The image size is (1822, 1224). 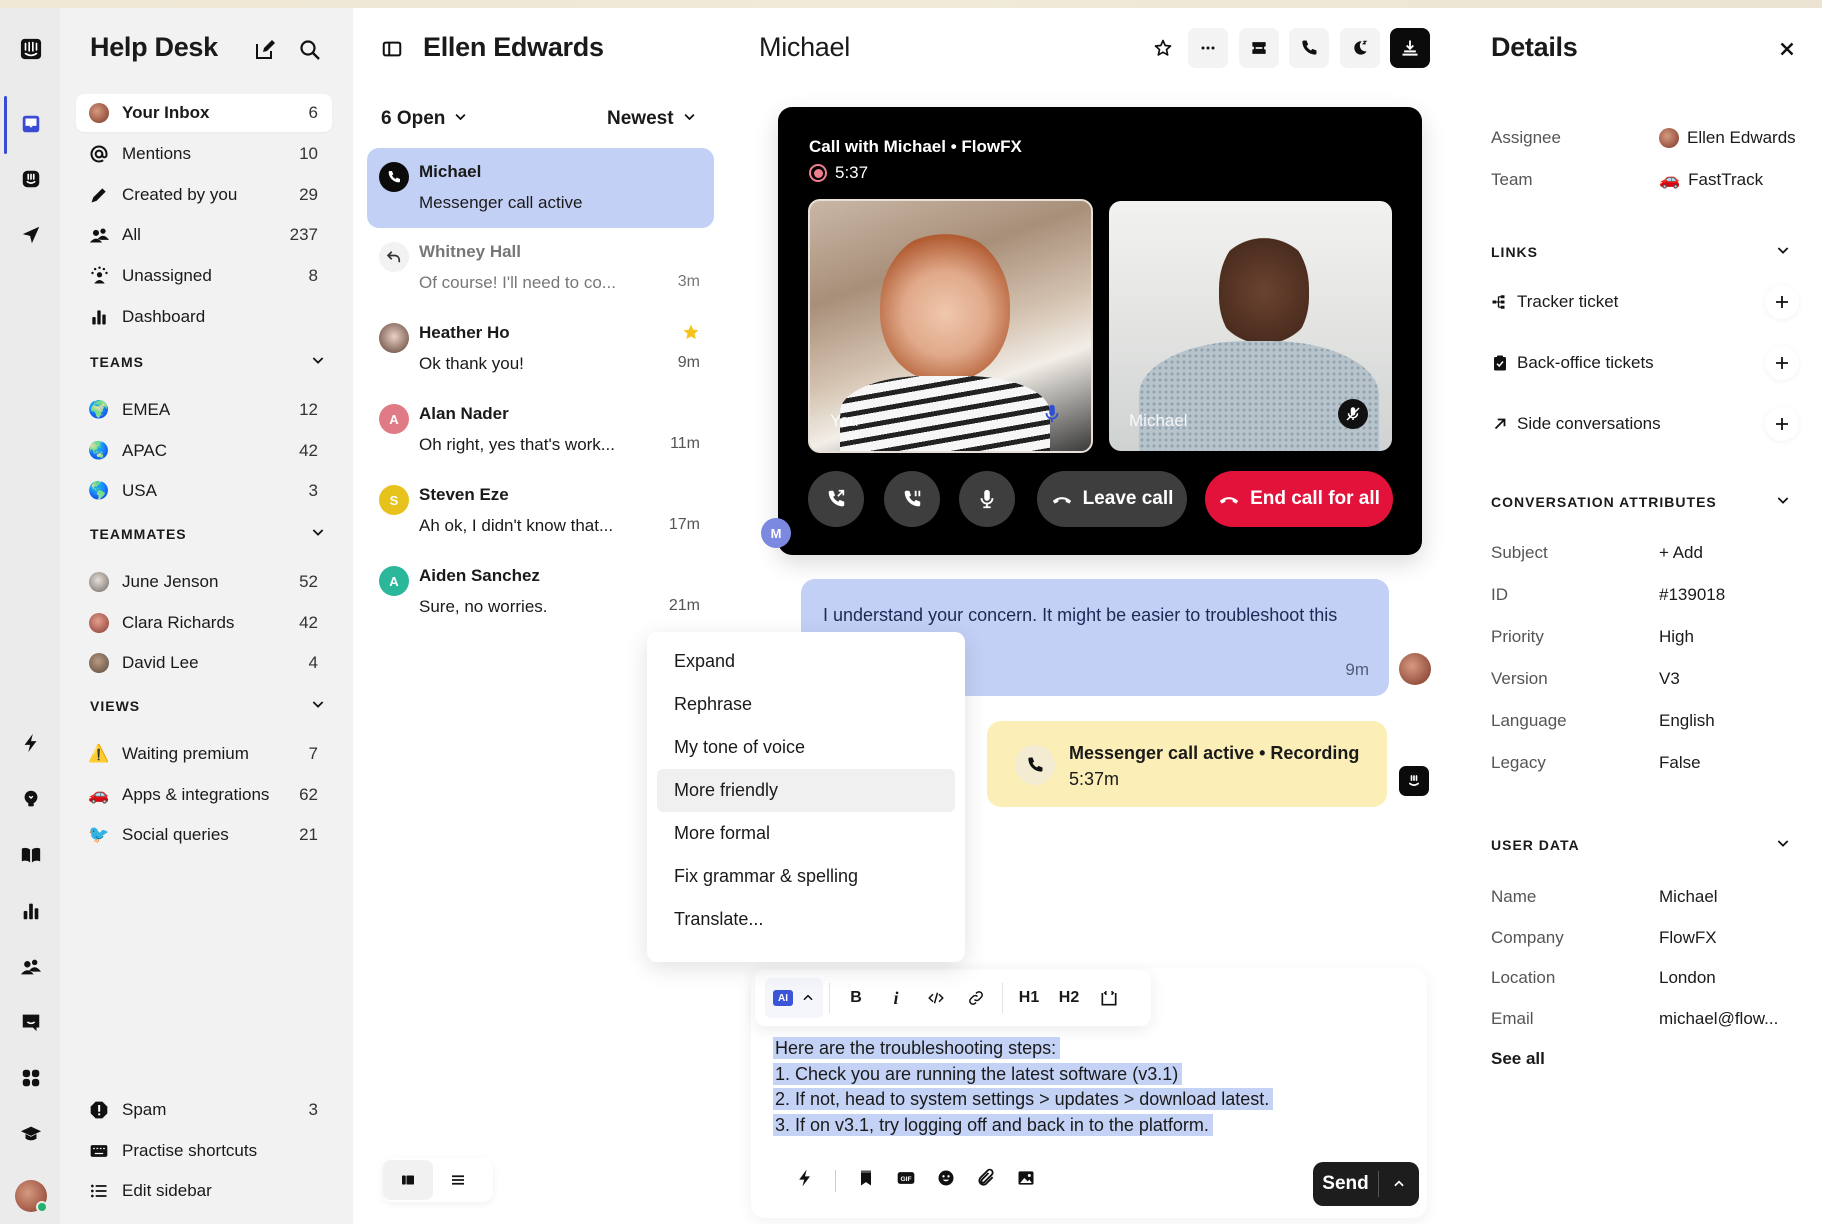 What do you see at coordinates (1069, 998) in the screenshot?
I see `heading2-button: H2` at bounding box center [1069, 998].